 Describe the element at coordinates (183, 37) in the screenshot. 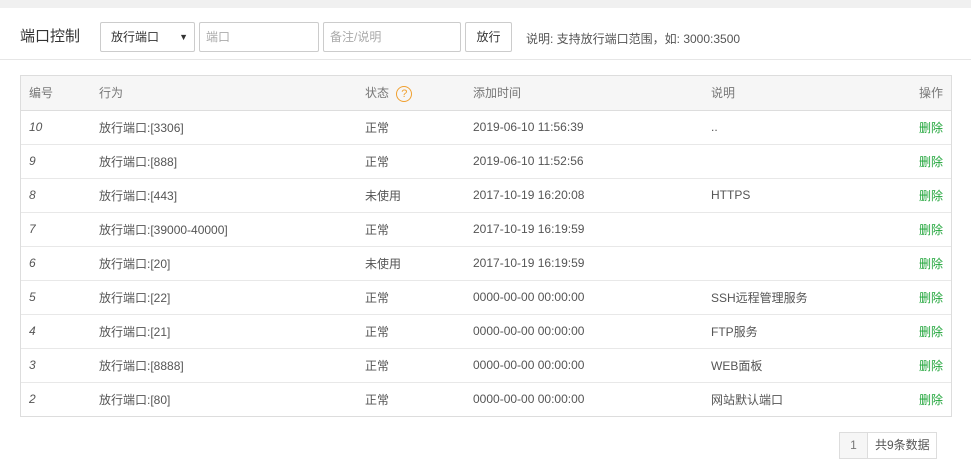

I see `chevron-down-icon: ▼` at that location.